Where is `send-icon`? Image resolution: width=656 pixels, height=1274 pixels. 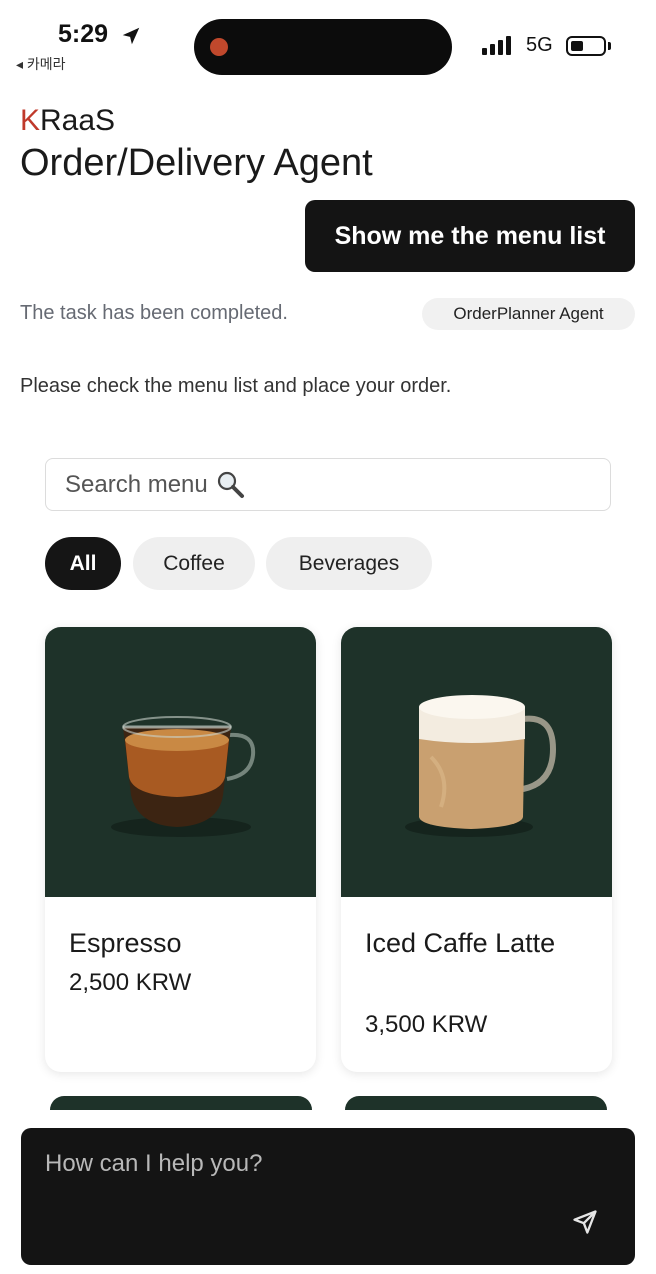
send-icon is located at coordinates (585, 1222).